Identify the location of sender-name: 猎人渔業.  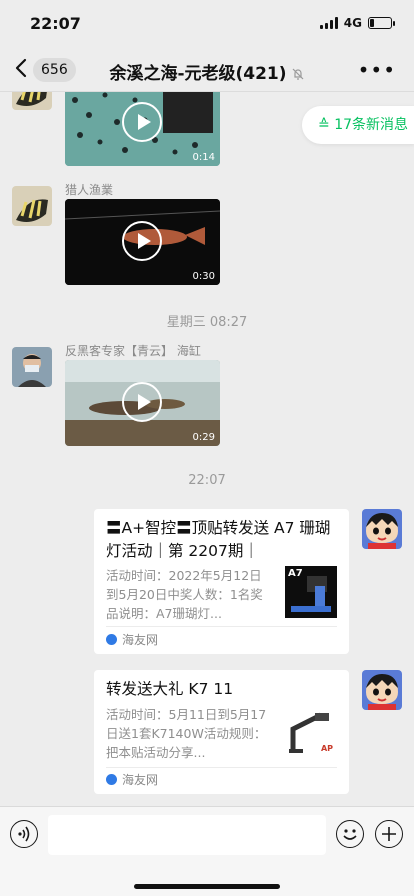
(89, 190).